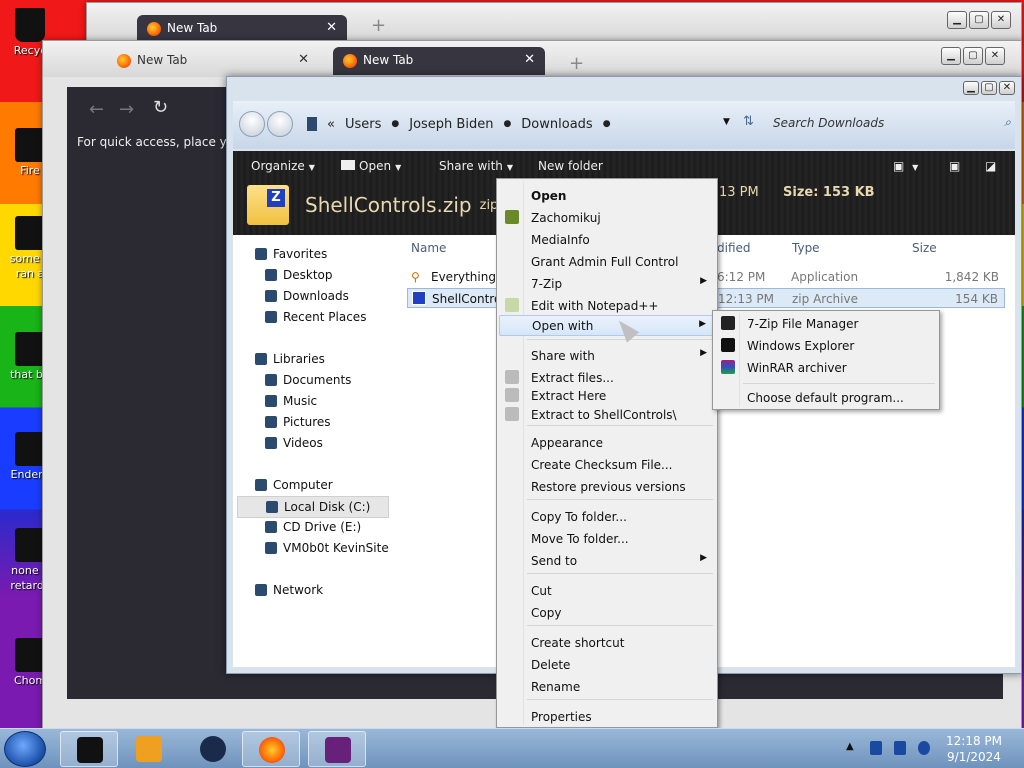 The image size is (1024, 768). What do you see at coordinates (826, 345) in the screenshot?
I see `submenu-item-windows-explorer: Windows Explorer` at bounding box center [826, 345].